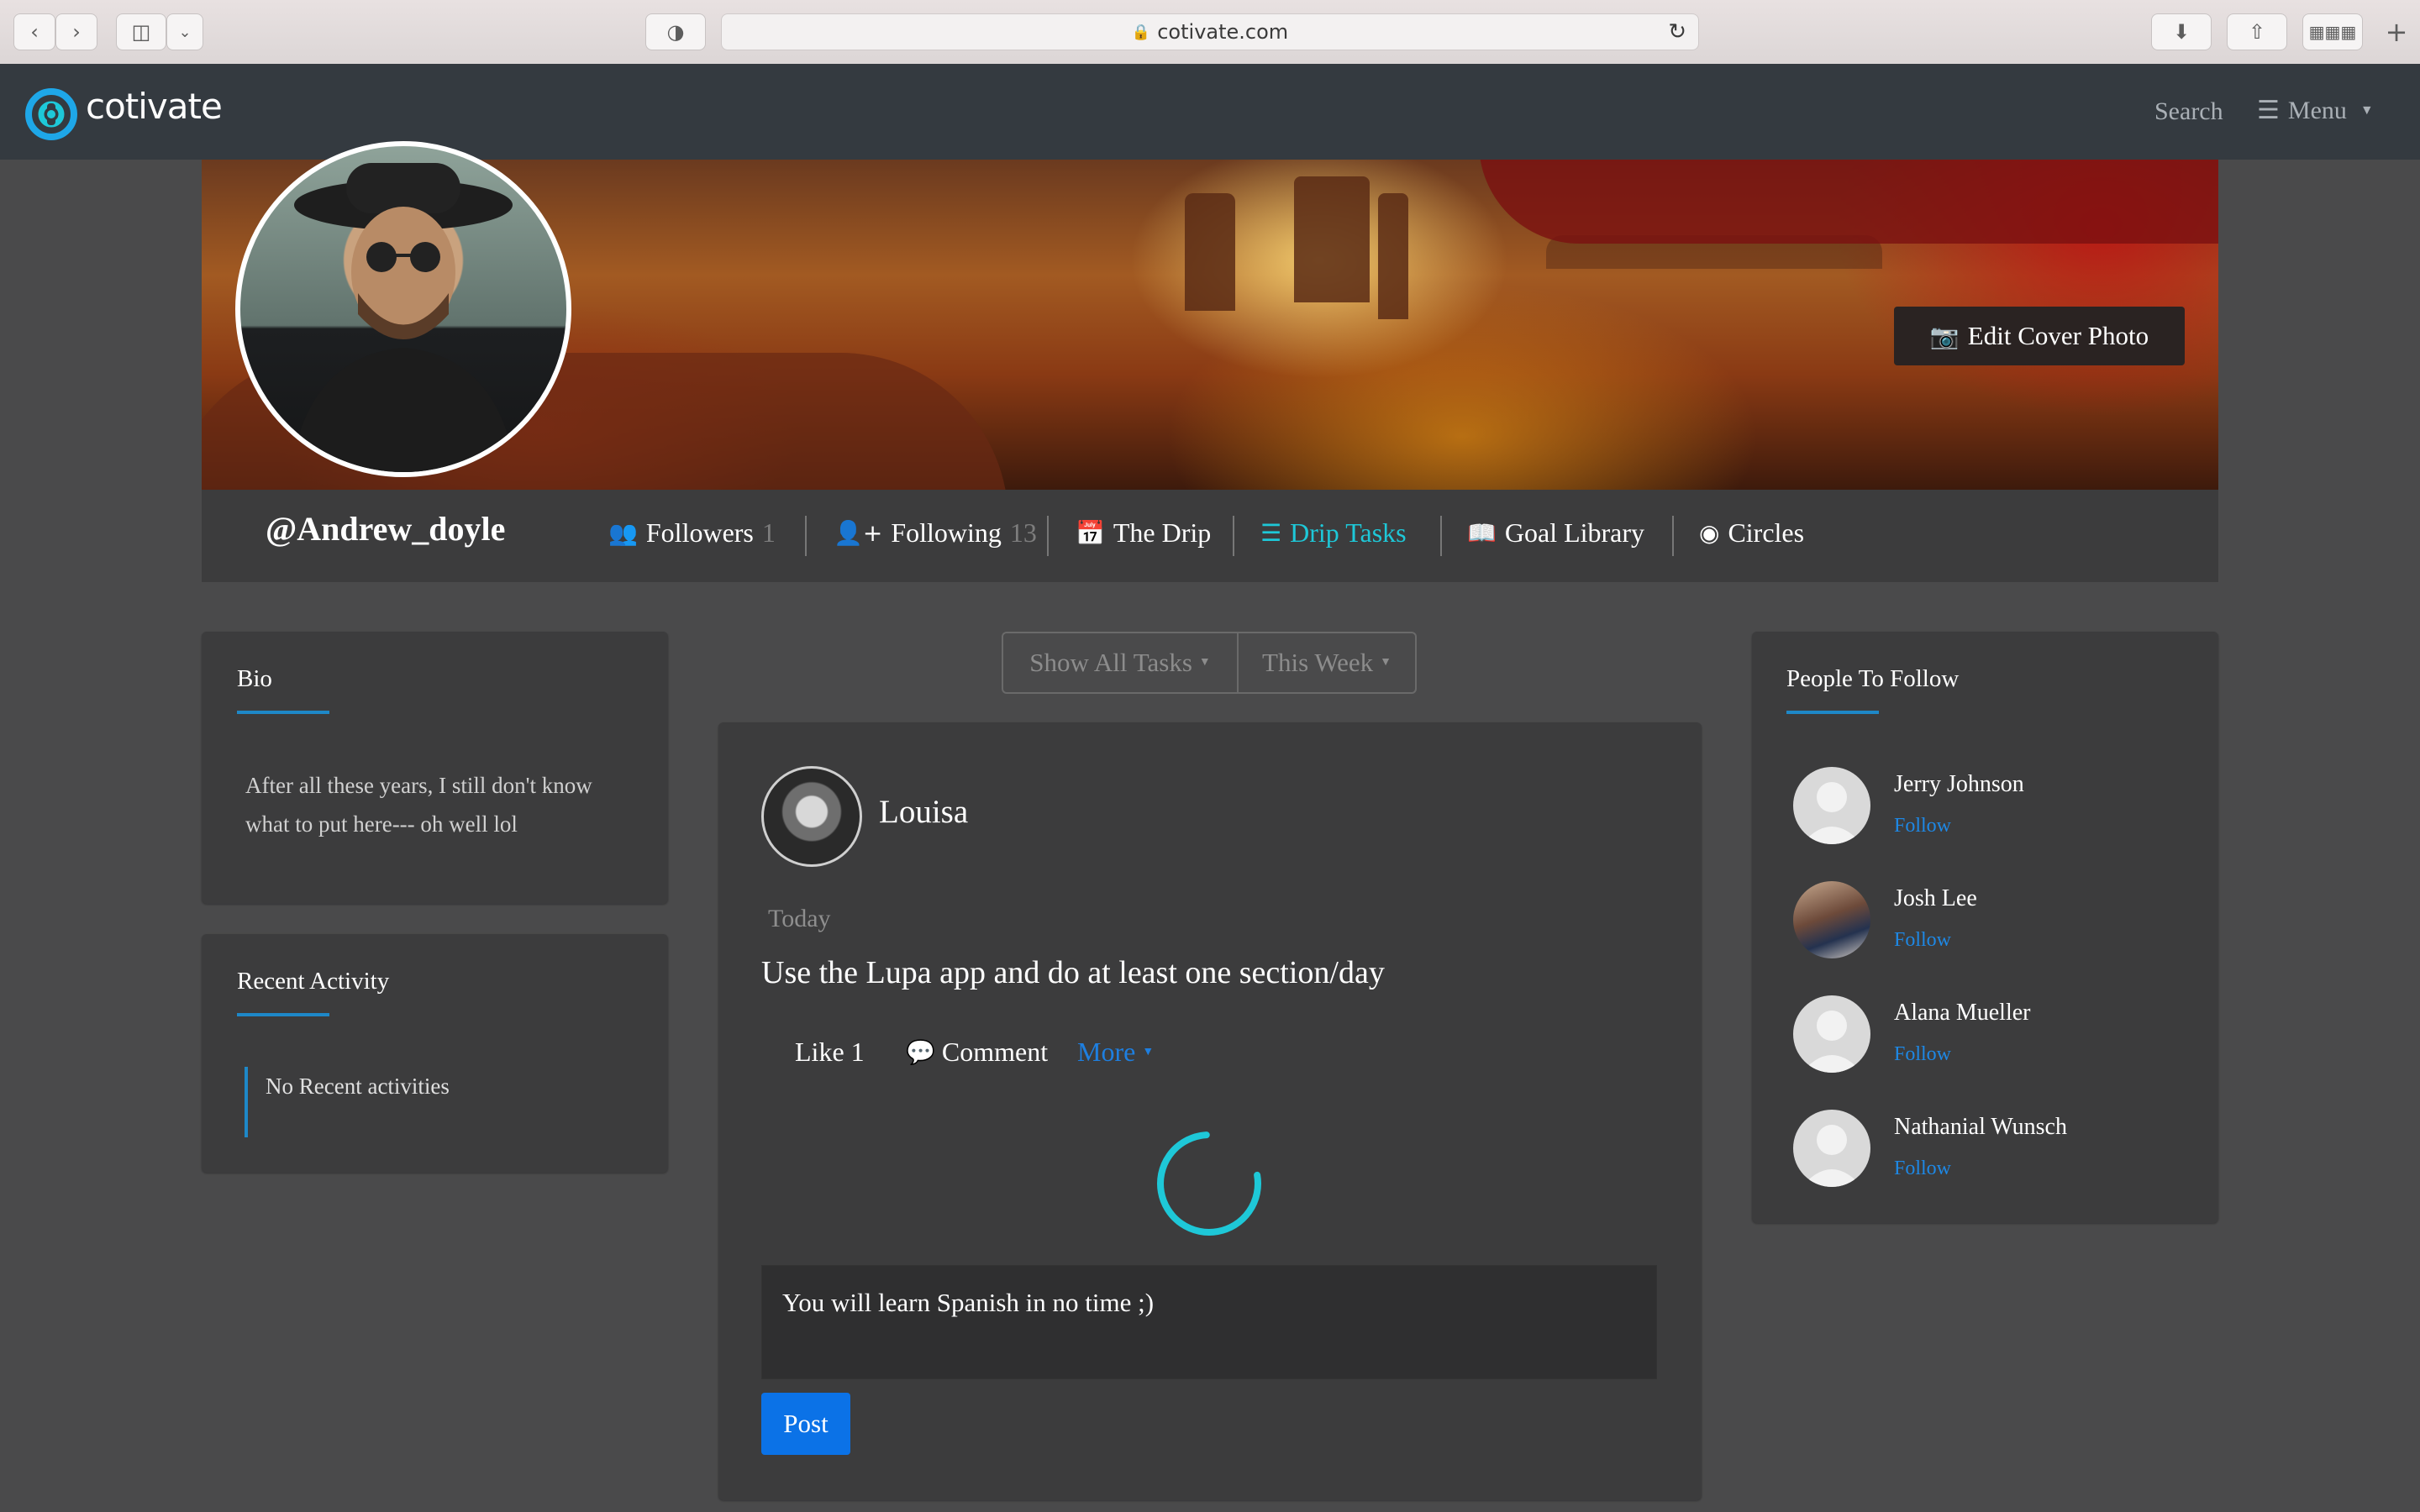 This screenshot has height=1512, width=2420. I want to click on tab-goal-library: 📖 Goal Library, so click(1556, 533).